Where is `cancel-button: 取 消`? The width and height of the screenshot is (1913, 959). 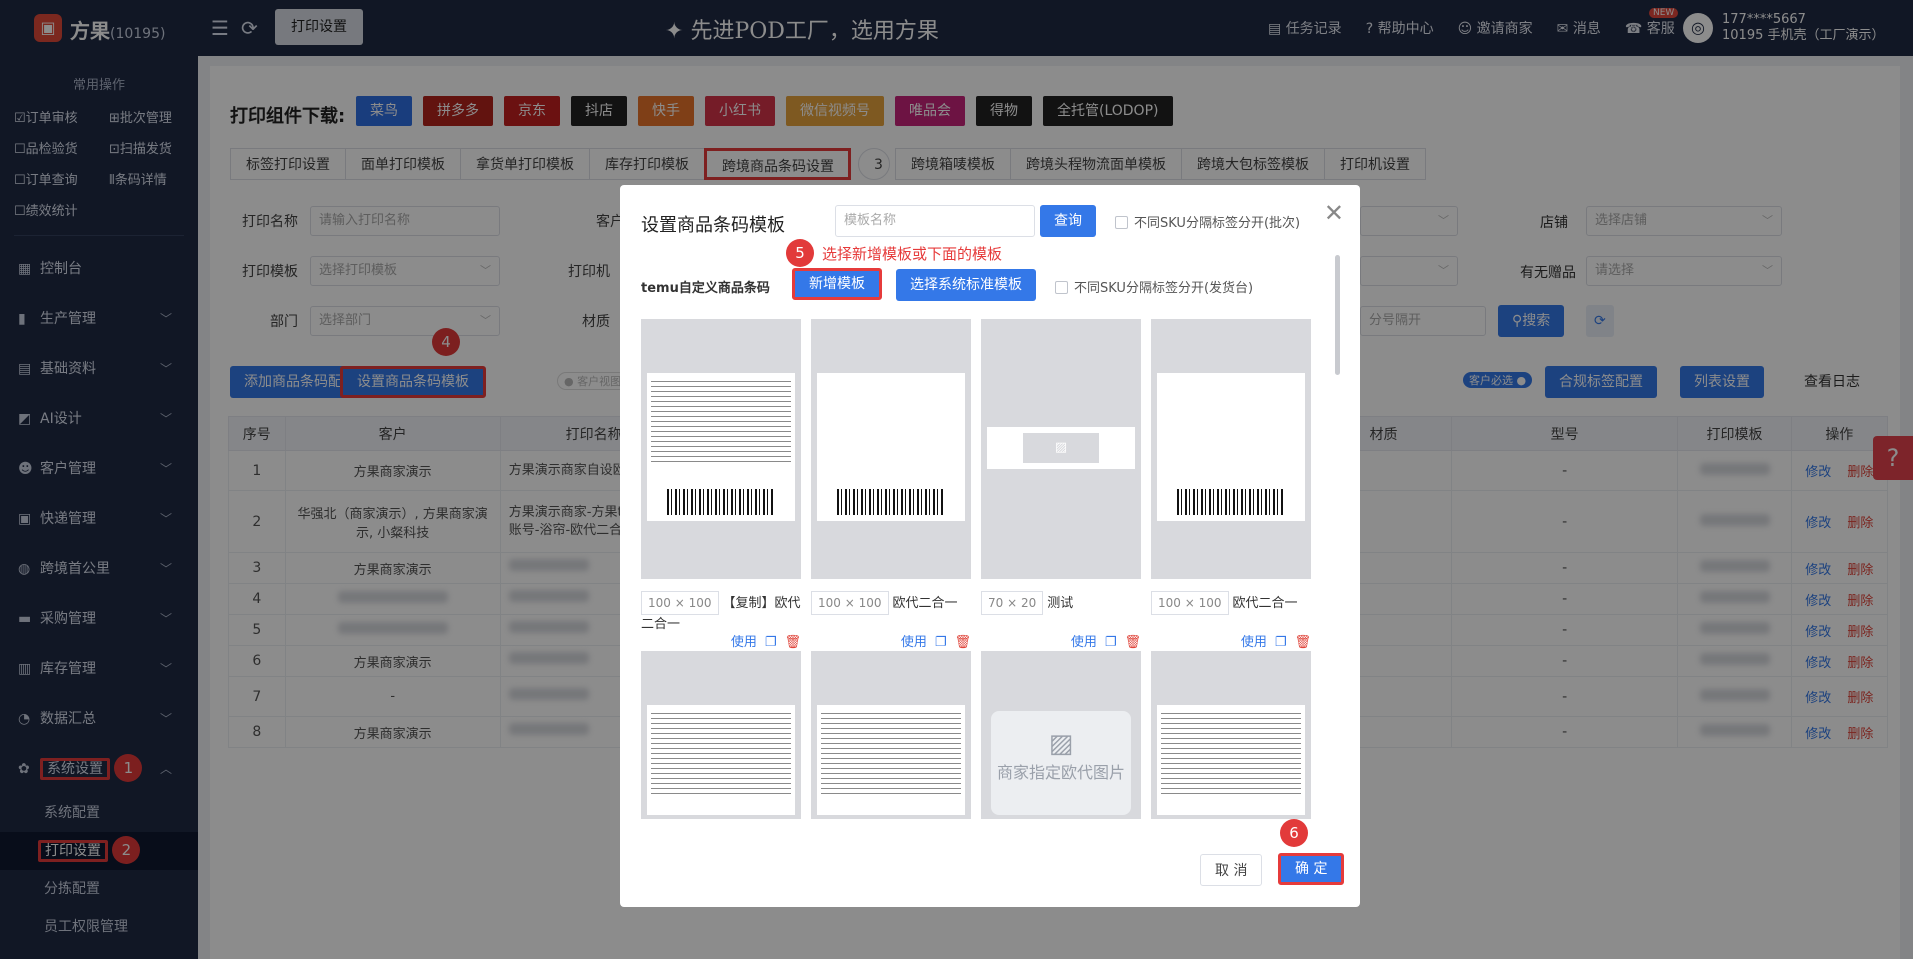
cancel-button: 取 消 is located at coordinates (1231, 870).